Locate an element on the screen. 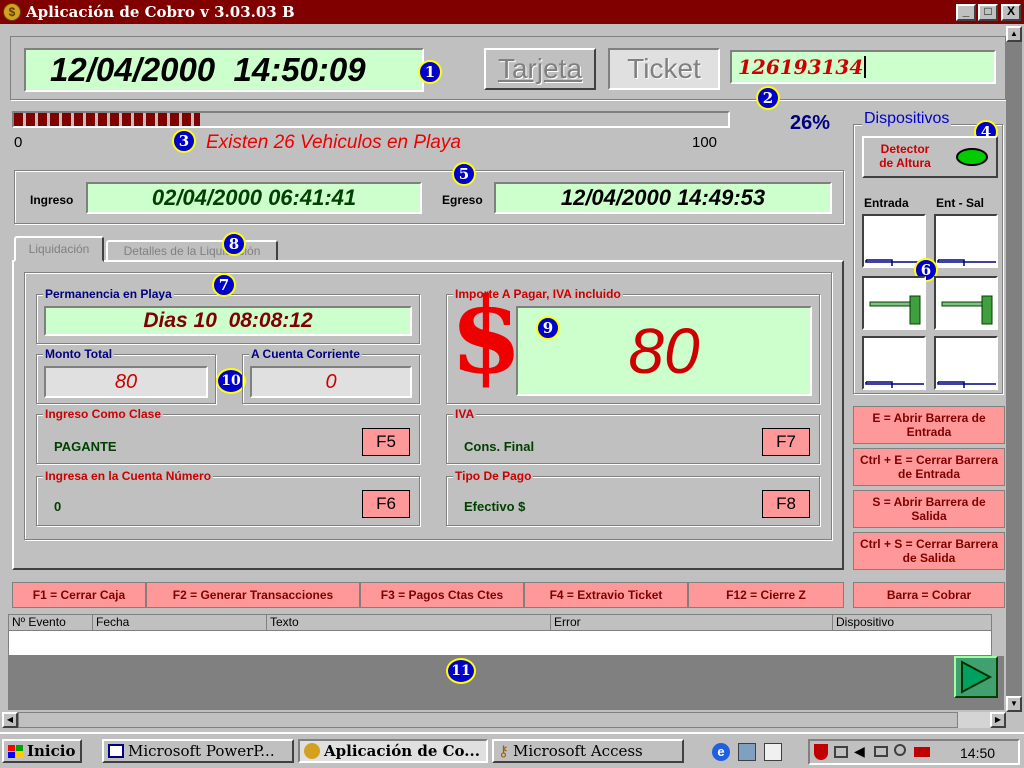 Image resolution: width=1024 pixels, height=768 pixels. ent-sal-exit-sensor-box is located at coordinates (966, 363).